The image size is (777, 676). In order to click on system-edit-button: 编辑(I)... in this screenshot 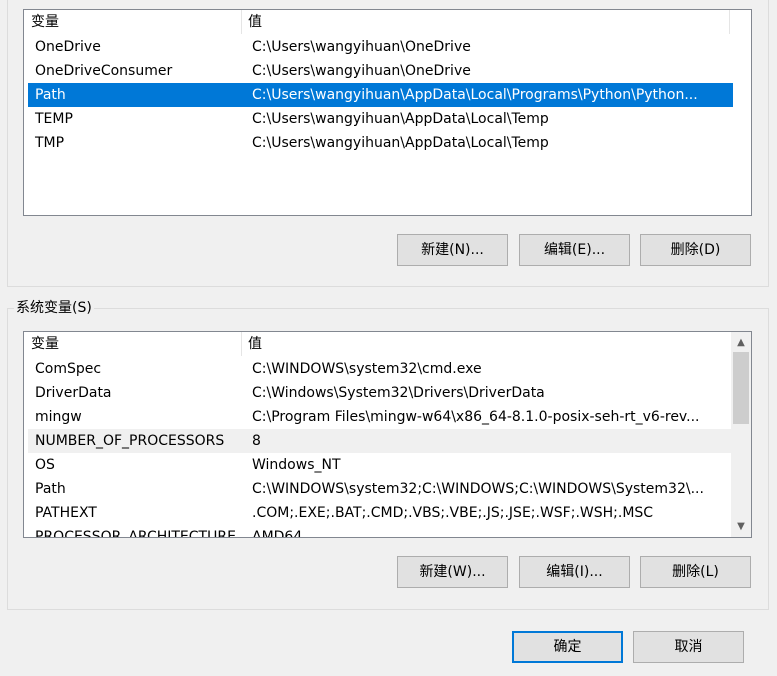, I will do `click(574, 572)`.